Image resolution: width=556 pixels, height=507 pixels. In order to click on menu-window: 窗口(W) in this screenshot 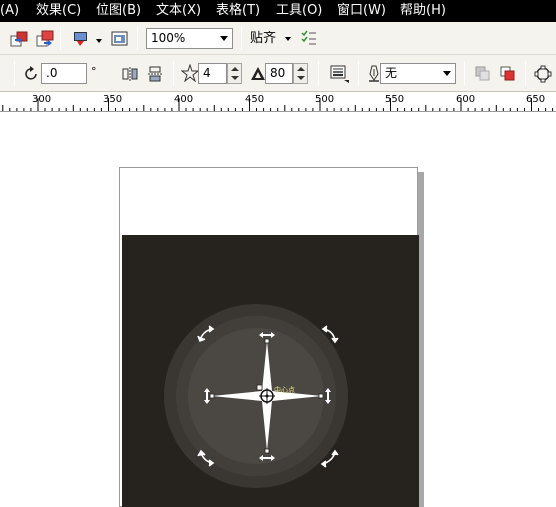, I will do `click(361, 11)`.